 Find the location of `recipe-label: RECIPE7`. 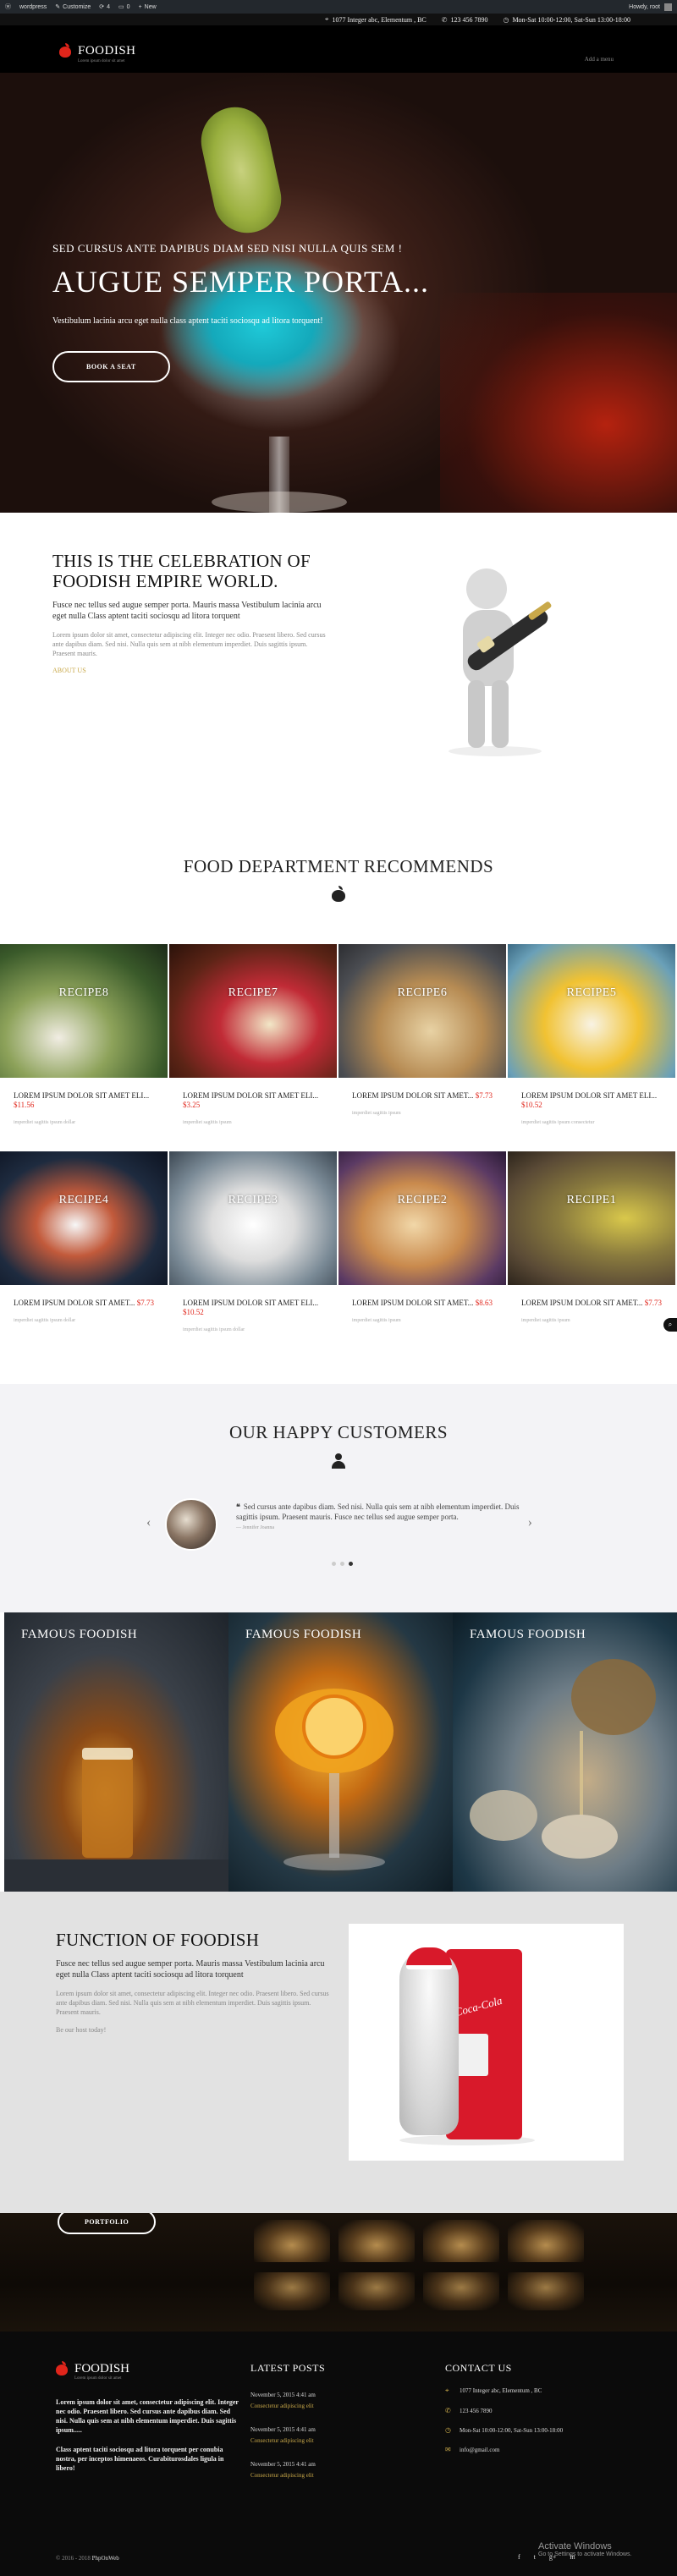

recipe-label: RECIPE7 is located at coordinates (253, 993).